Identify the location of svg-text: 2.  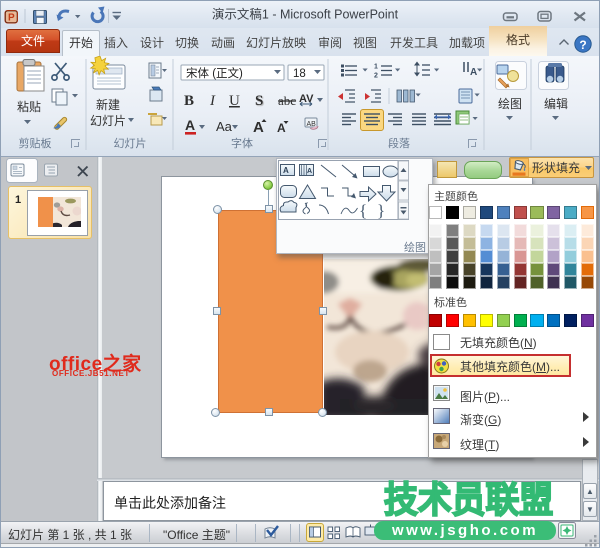
(376, 76).